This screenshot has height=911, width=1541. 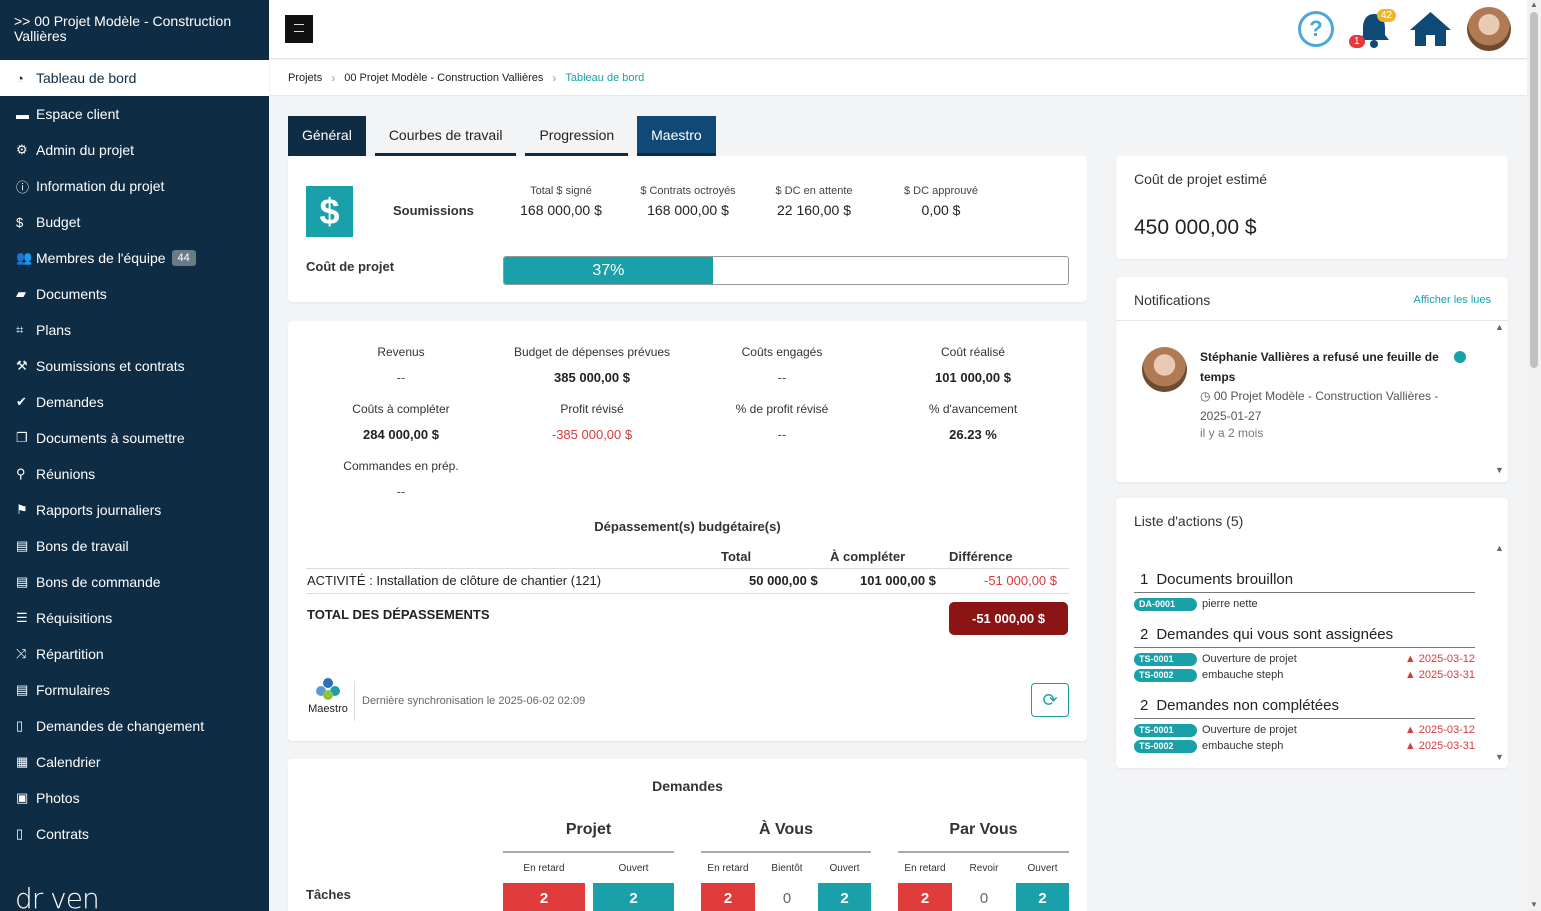 I want to click on user-avatar, so click(x=1489, y=29).